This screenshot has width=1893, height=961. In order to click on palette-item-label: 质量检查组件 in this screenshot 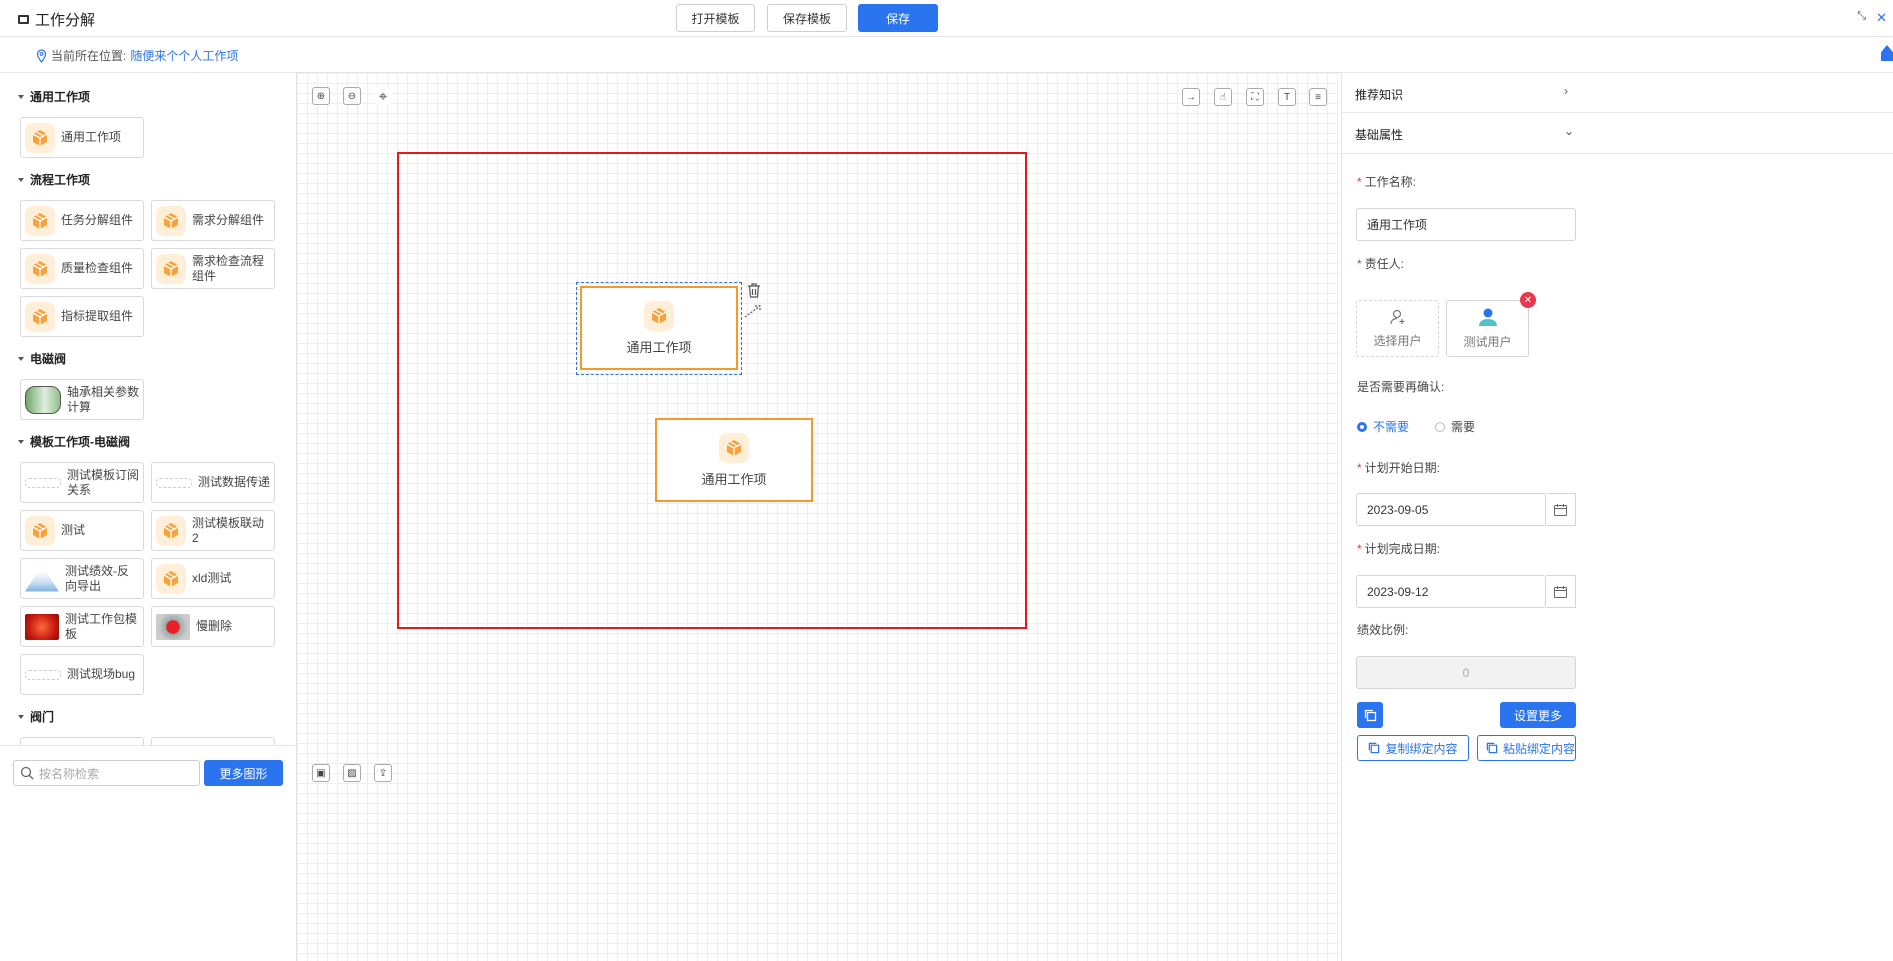, I will do `click(97, 268)`.